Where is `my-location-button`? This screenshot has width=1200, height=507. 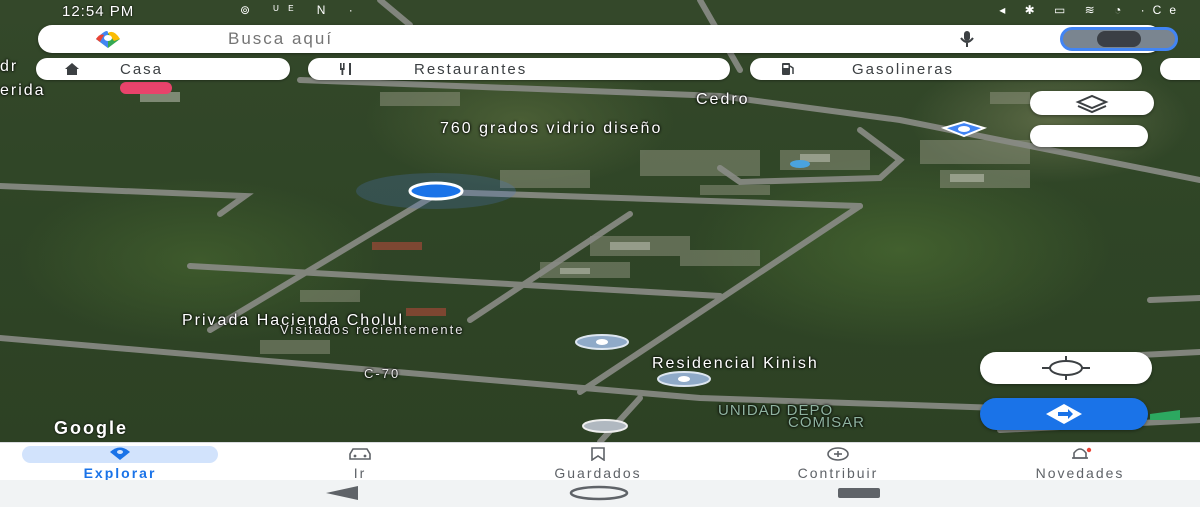
my-location-button is located at coordinates (1066, 368).